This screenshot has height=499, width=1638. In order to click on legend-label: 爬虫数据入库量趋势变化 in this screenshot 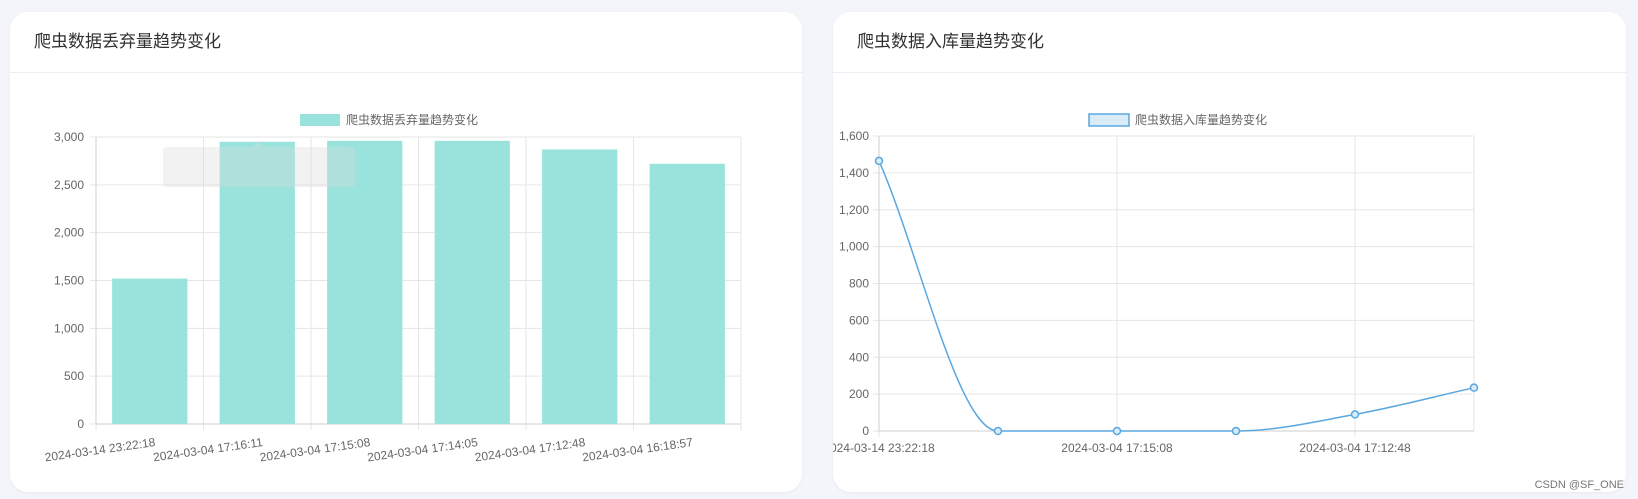, I will do `click(1201, 119)`.